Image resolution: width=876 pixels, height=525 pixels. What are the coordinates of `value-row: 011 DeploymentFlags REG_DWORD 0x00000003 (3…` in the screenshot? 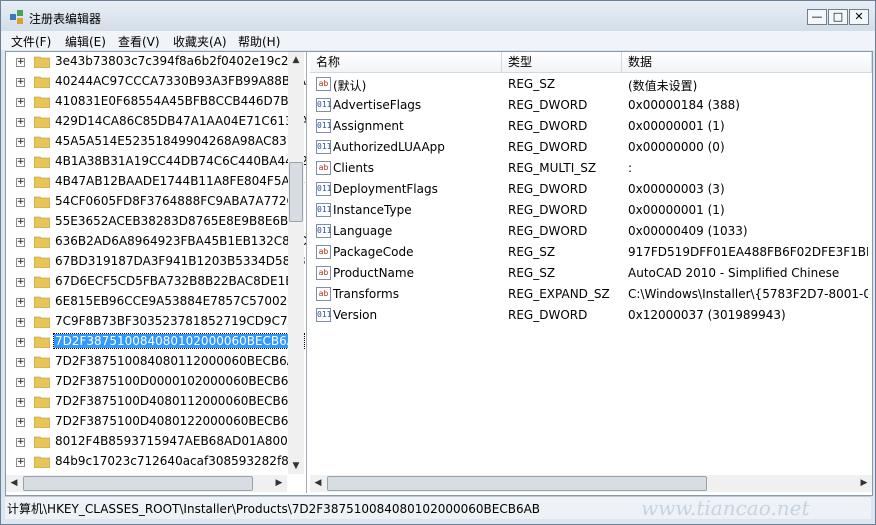 It's located at (591, 189).